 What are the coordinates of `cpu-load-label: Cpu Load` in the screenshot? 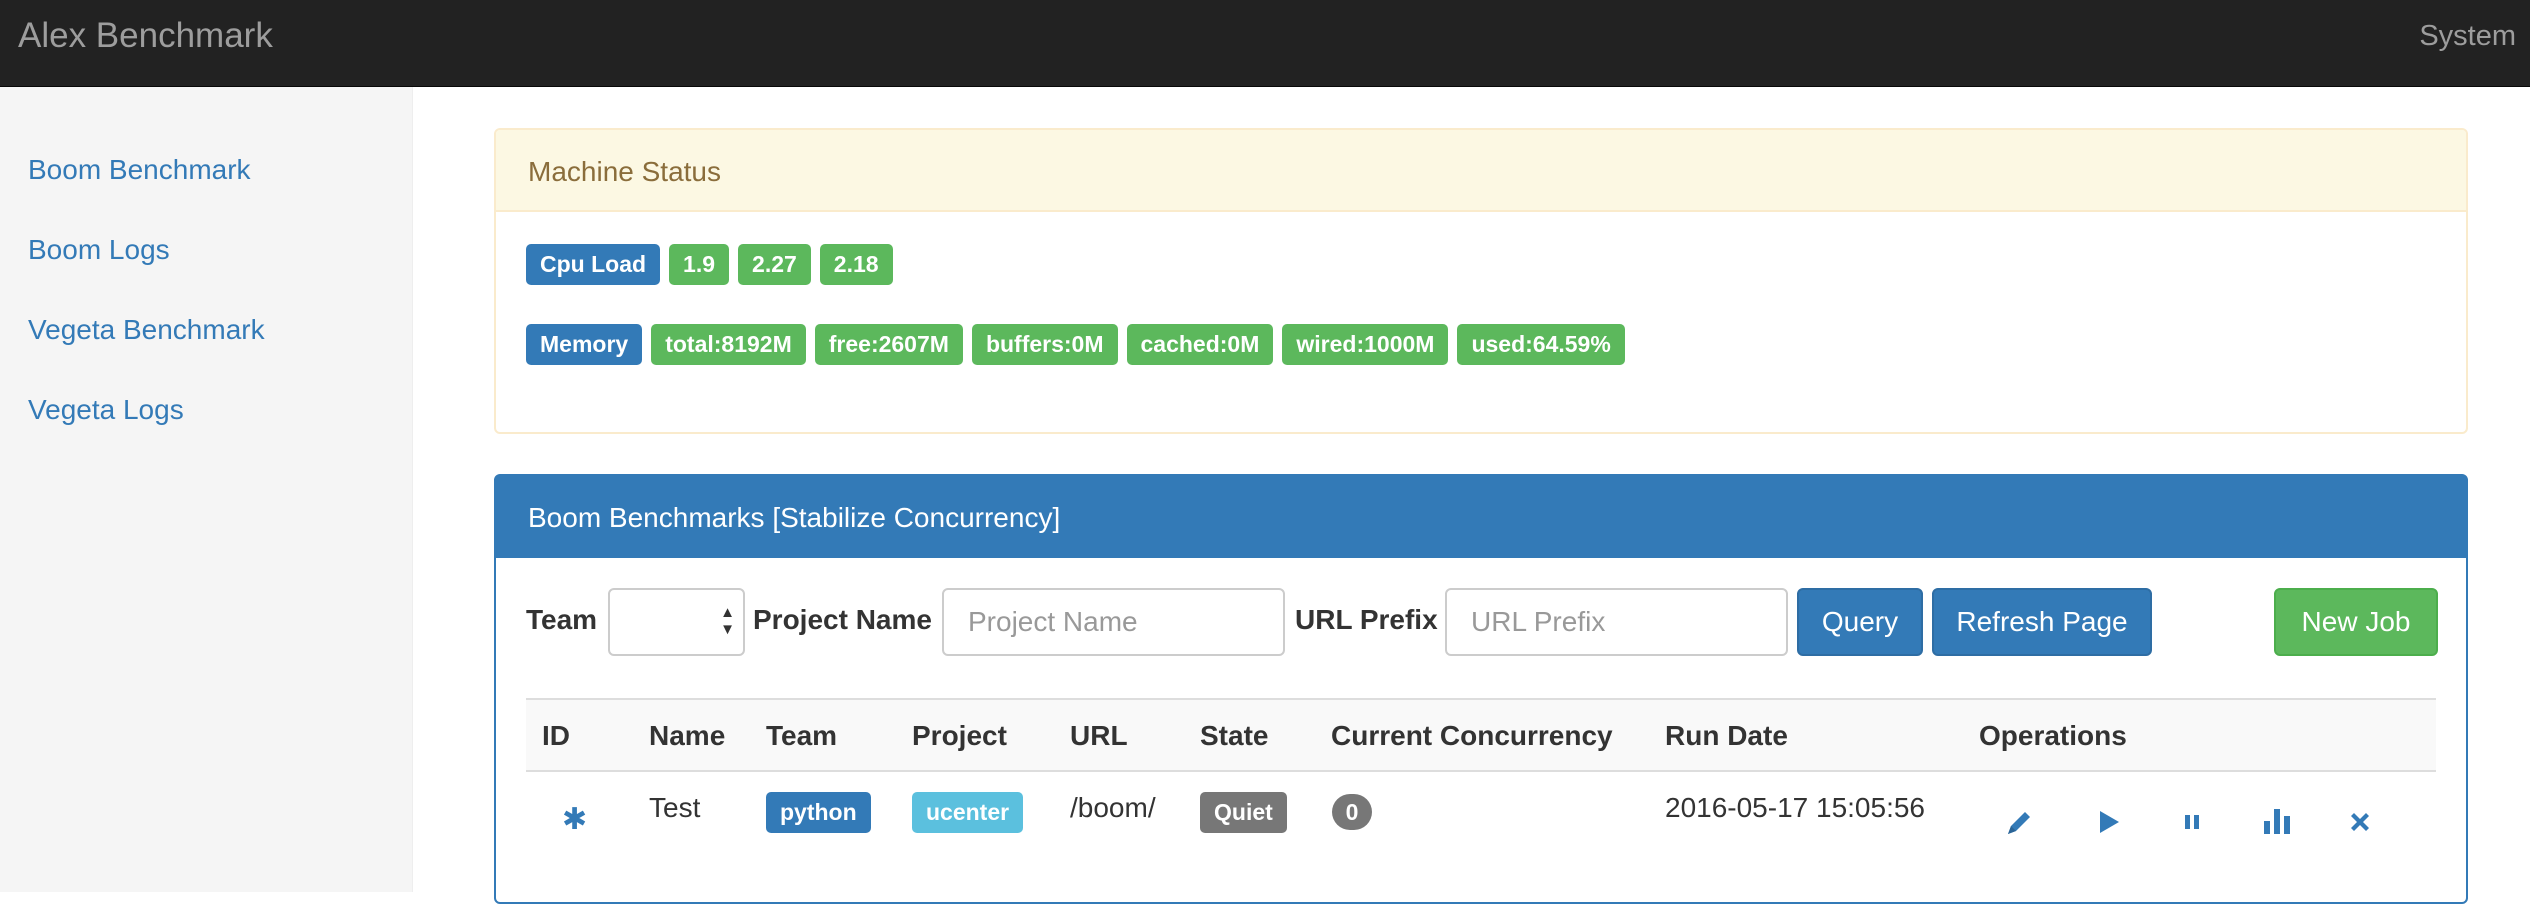 It's located at (593, 264).